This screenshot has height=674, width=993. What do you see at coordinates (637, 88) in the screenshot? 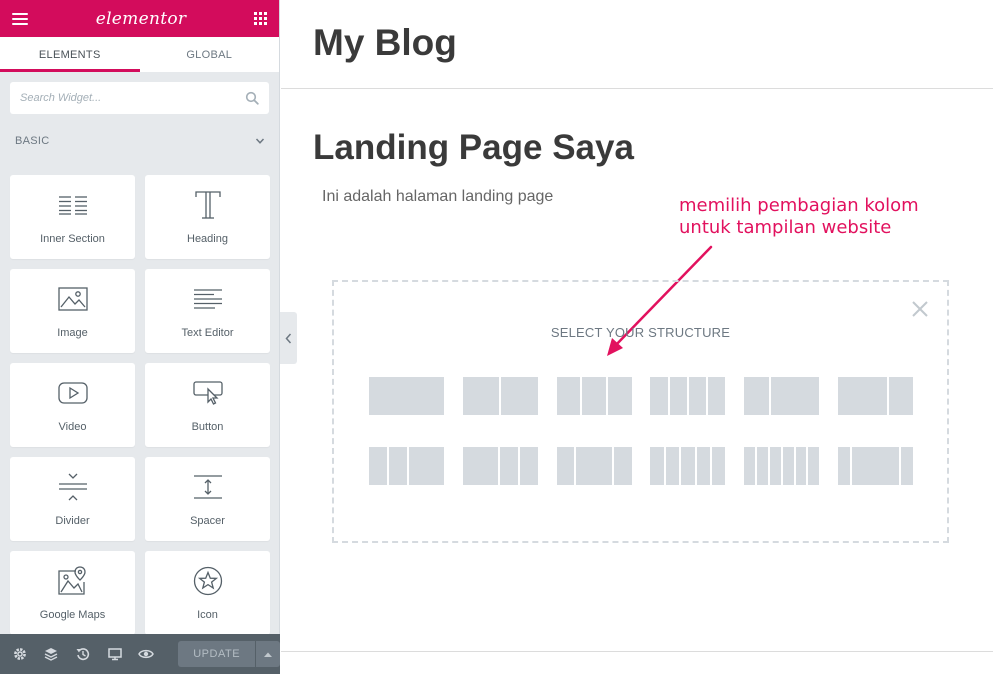
I see `header-divider` at bounding box center [637, 88].